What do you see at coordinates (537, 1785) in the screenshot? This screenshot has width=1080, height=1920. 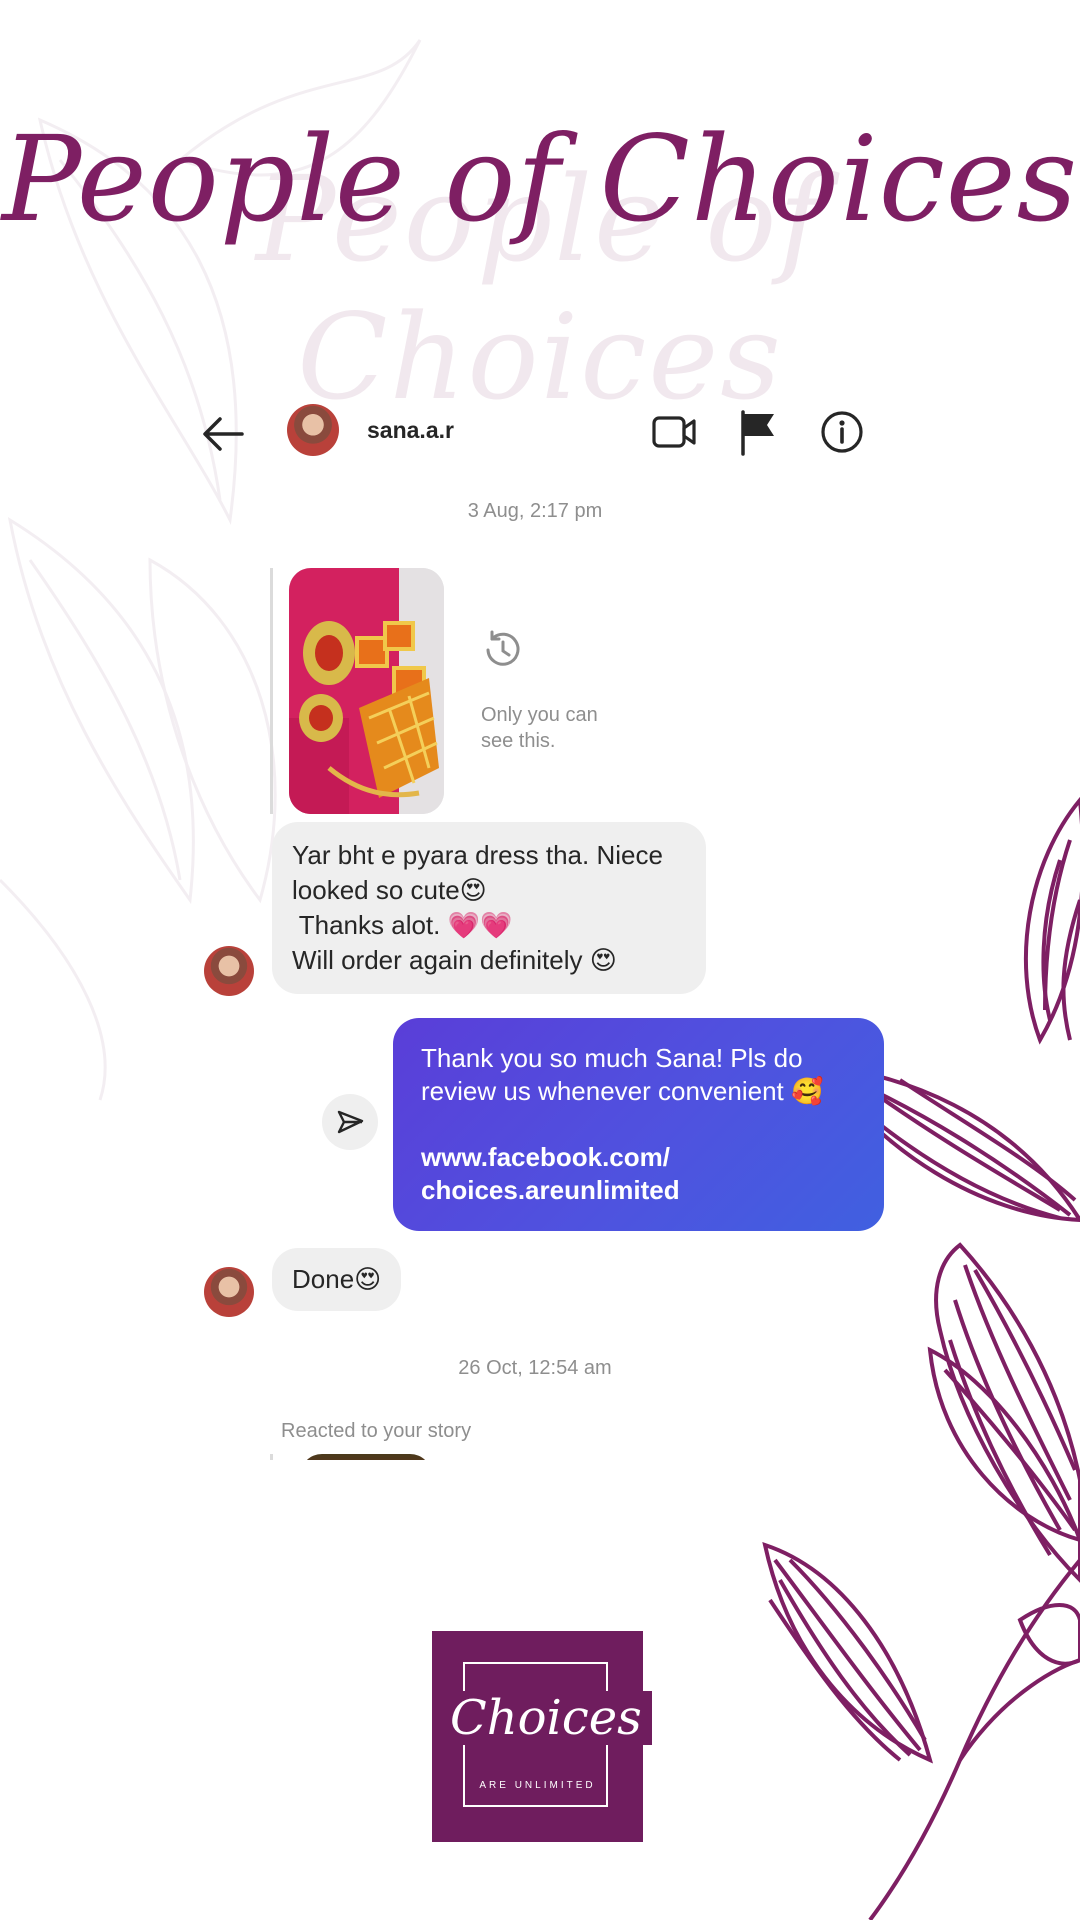 I see `logo-tagline: ARE UNLIMITED` at bounding box center [537, 1785].